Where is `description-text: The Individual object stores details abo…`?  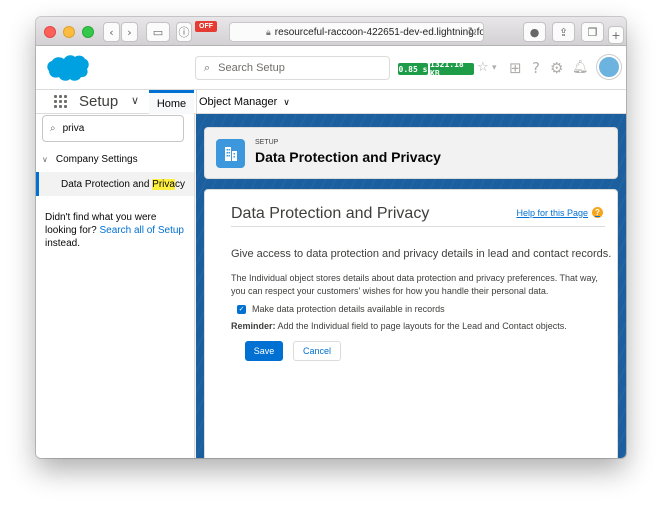 description-text: The Individual object stores details abo… is located at coordinates (414, 284).